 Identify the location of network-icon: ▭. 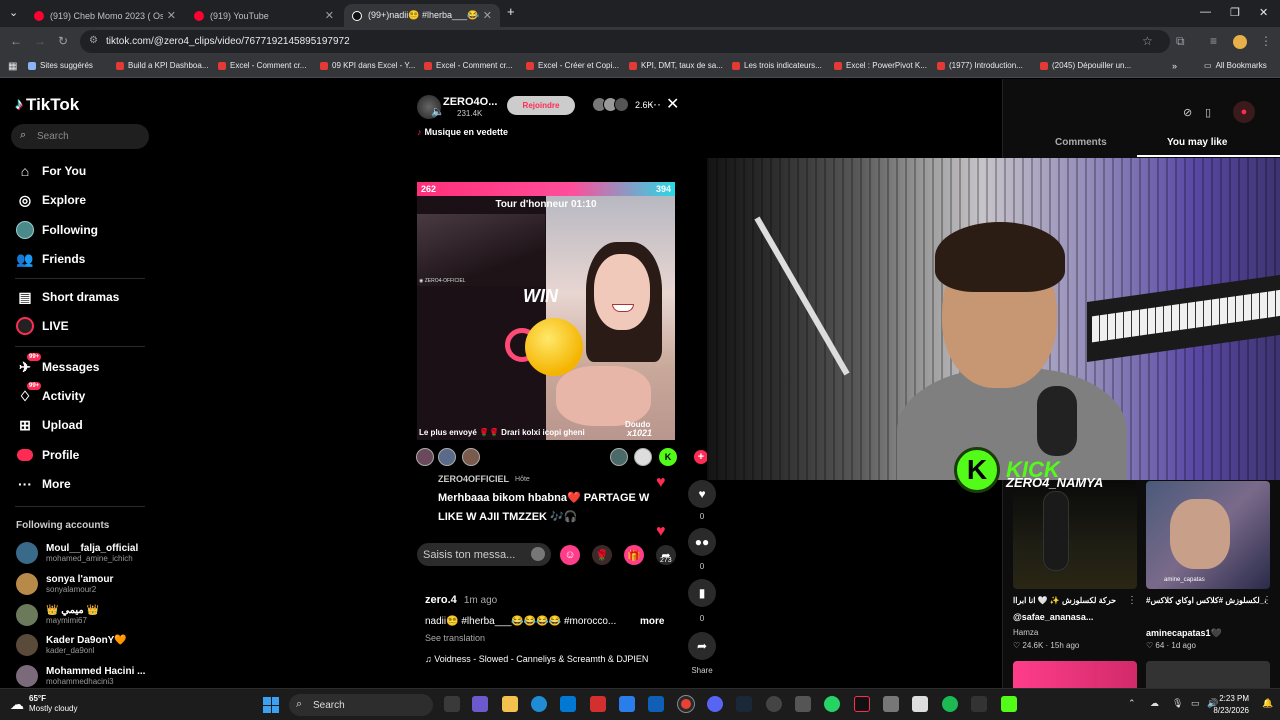
(1195, 703).